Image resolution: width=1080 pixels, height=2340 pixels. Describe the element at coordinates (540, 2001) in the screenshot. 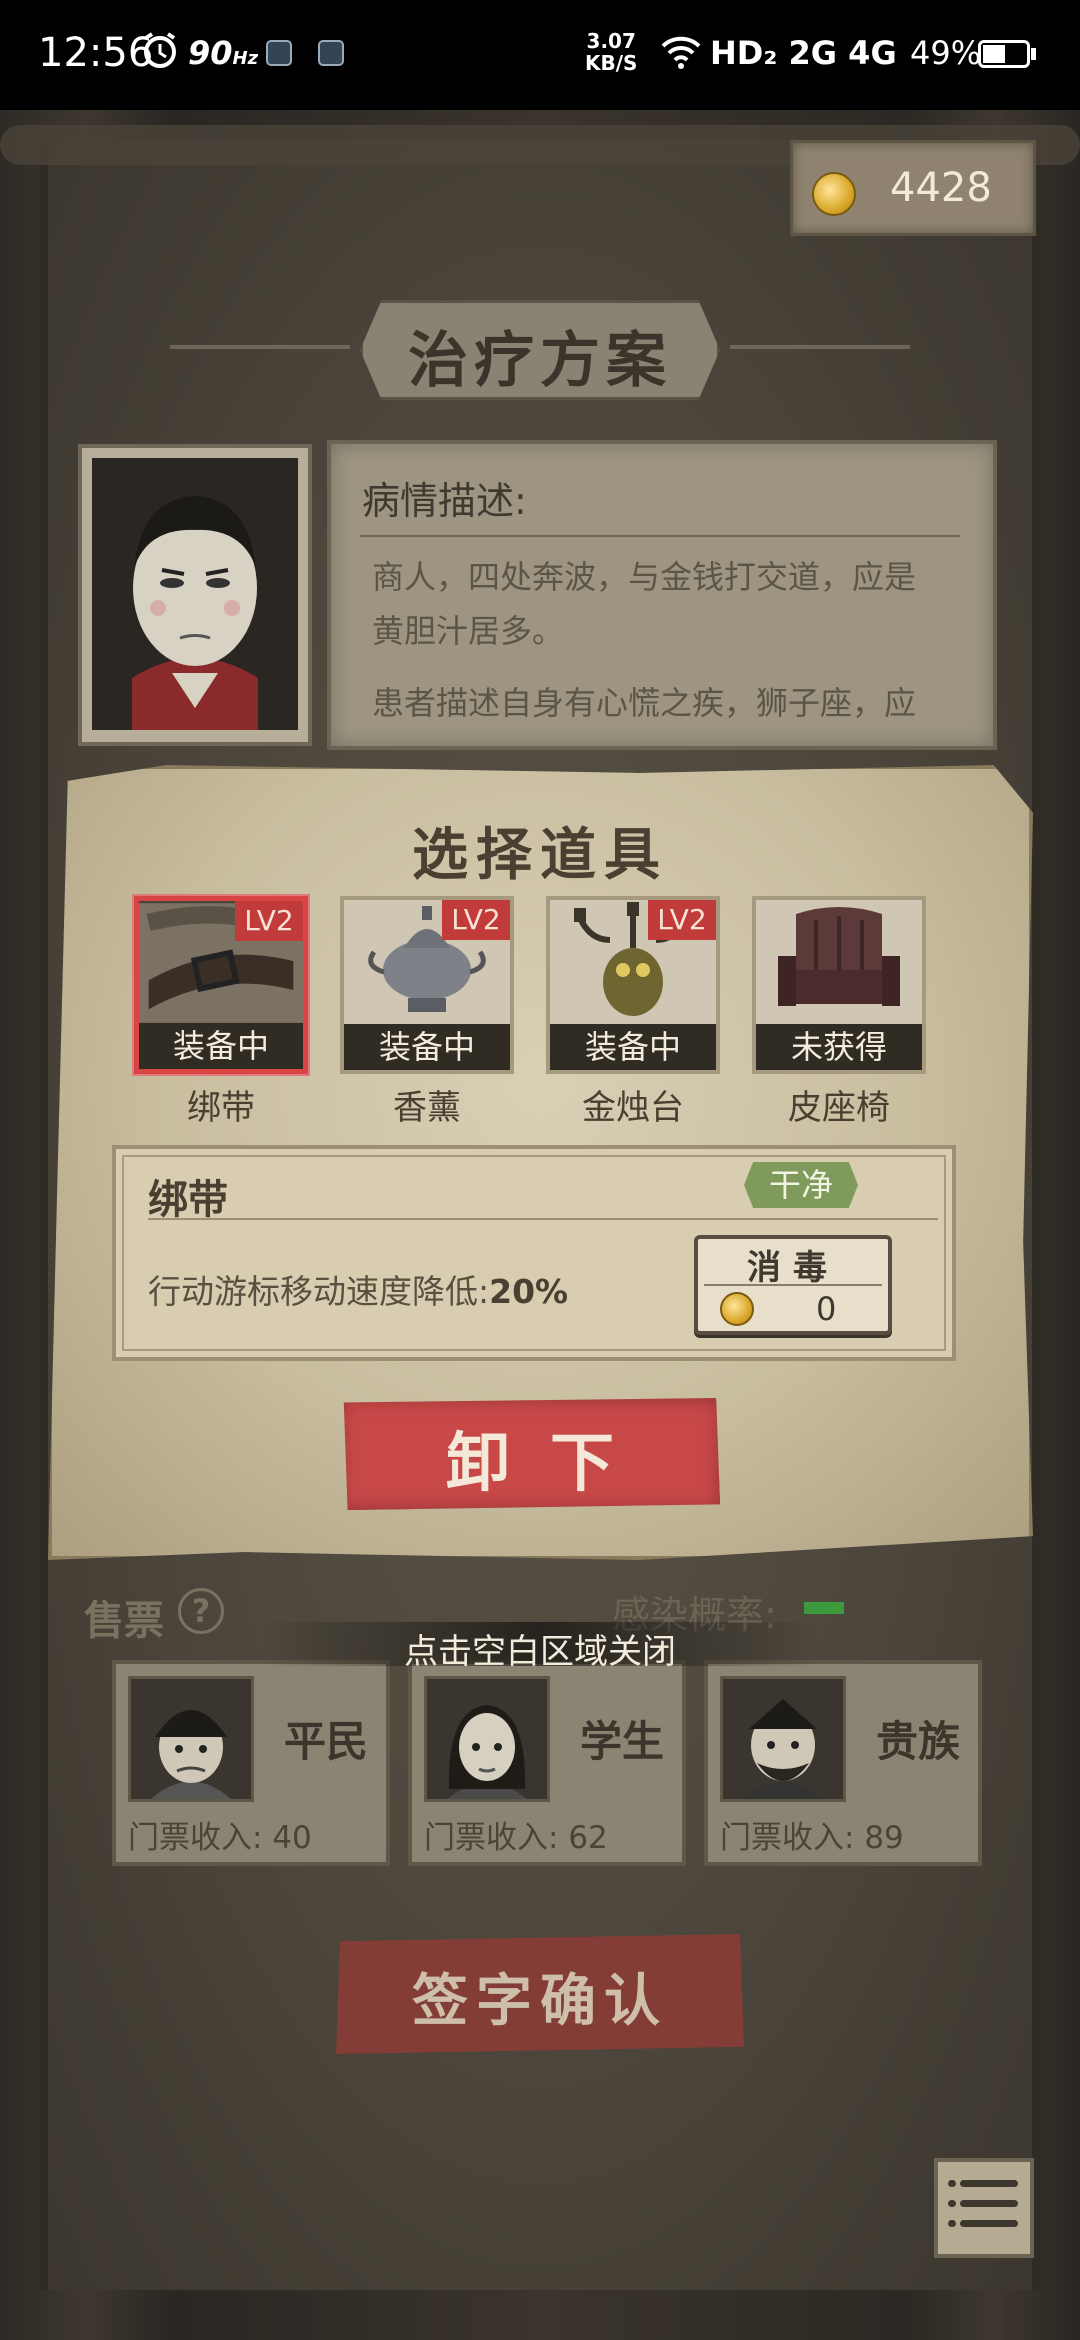

I see `sign-confirm-label: 签字确认` at that location.